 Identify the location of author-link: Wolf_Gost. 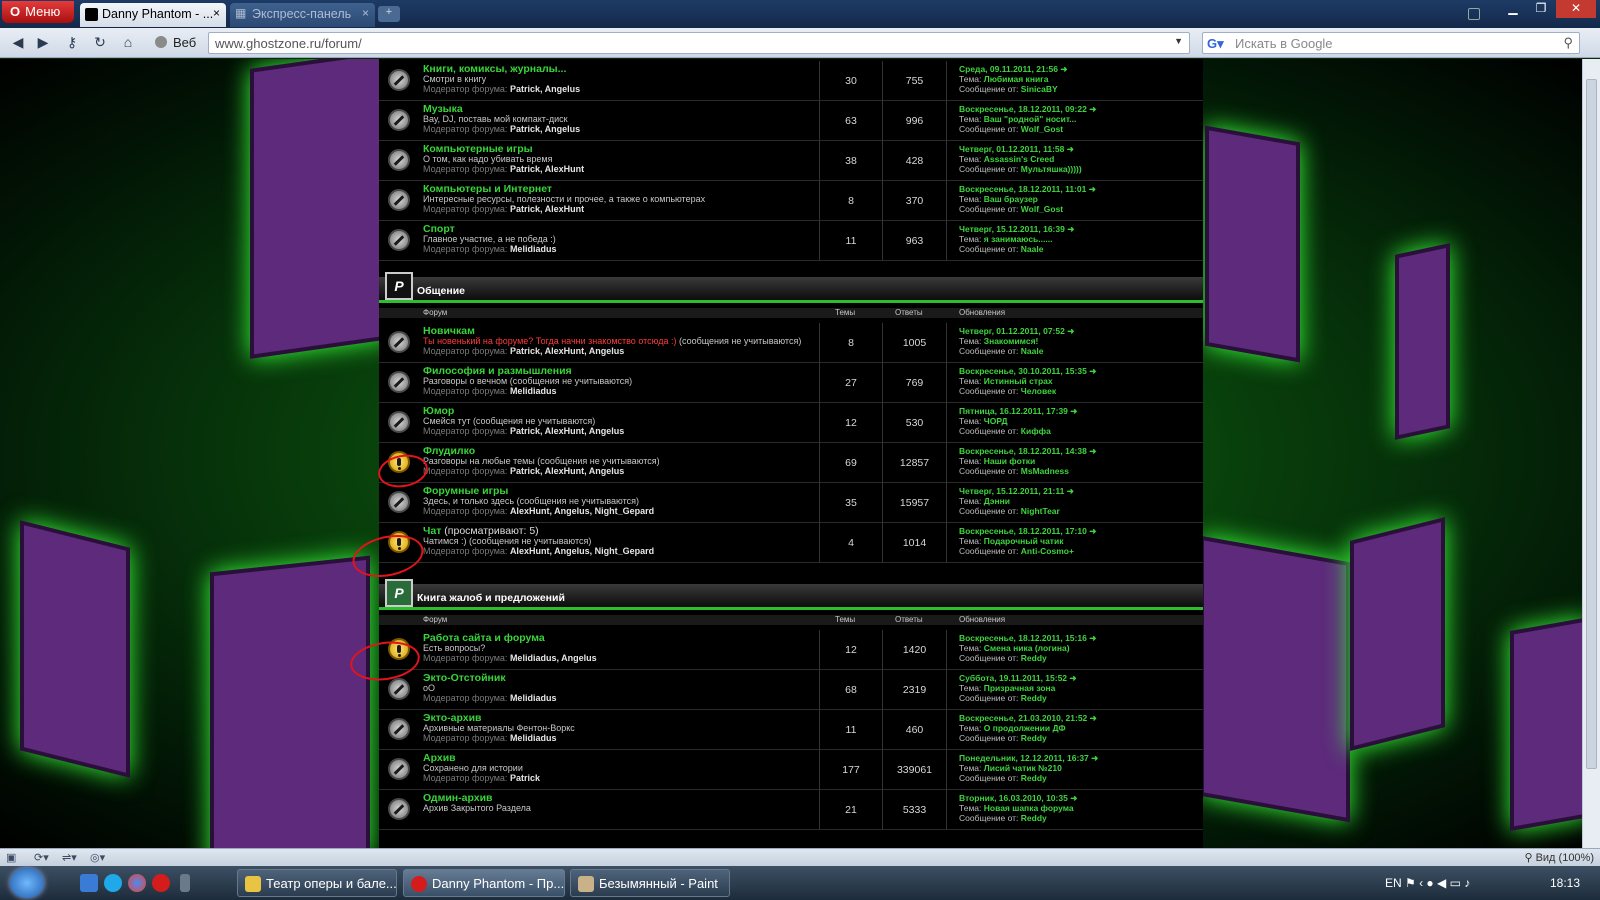
(1042, 129).